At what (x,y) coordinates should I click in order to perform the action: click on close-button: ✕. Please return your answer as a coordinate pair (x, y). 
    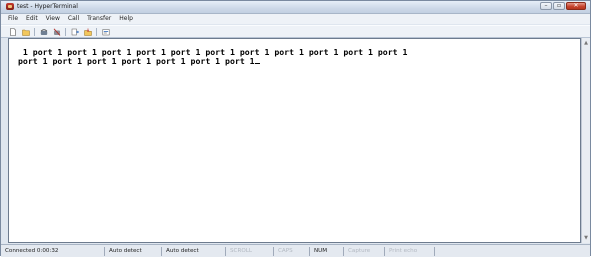
    Looking at the image, I should click on (576, 6).